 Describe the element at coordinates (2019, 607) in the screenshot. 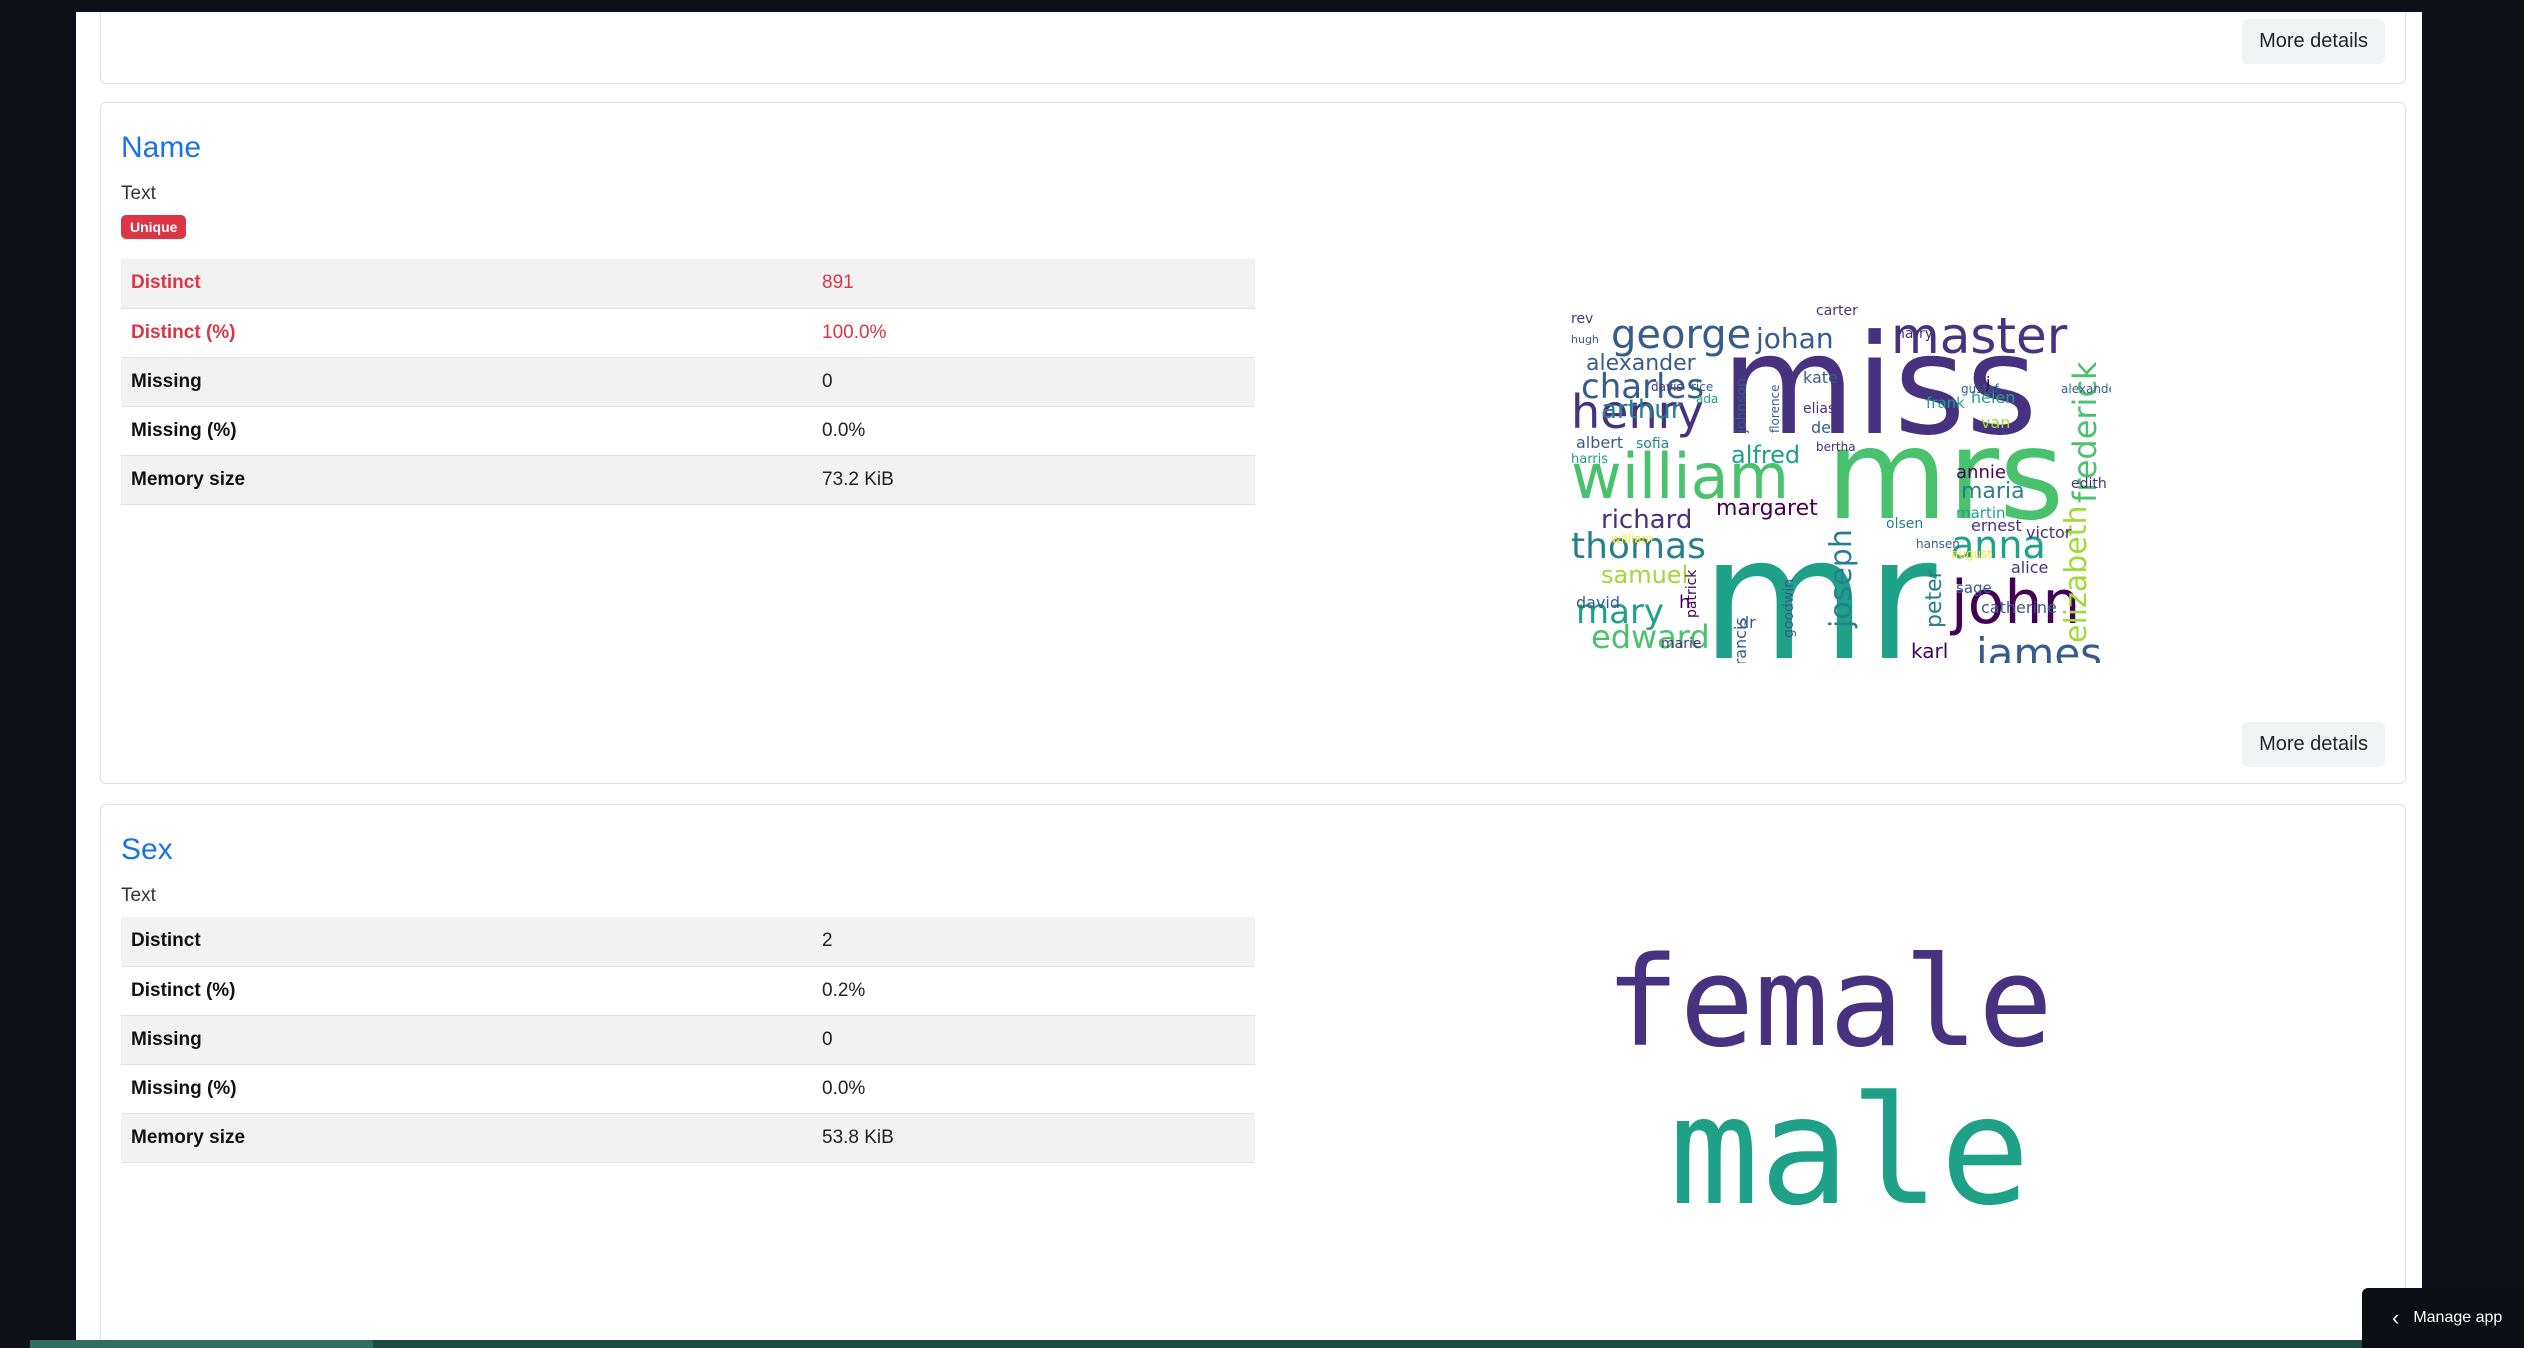

I see `cloud-word: catherine` at that location.